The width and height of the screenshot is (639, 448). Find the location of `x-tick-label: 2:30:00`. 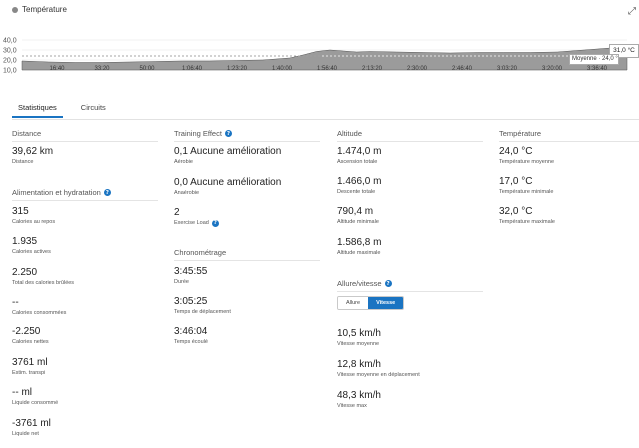

x-tick-label: 2:30:00 is located at coordinates (417, 69).